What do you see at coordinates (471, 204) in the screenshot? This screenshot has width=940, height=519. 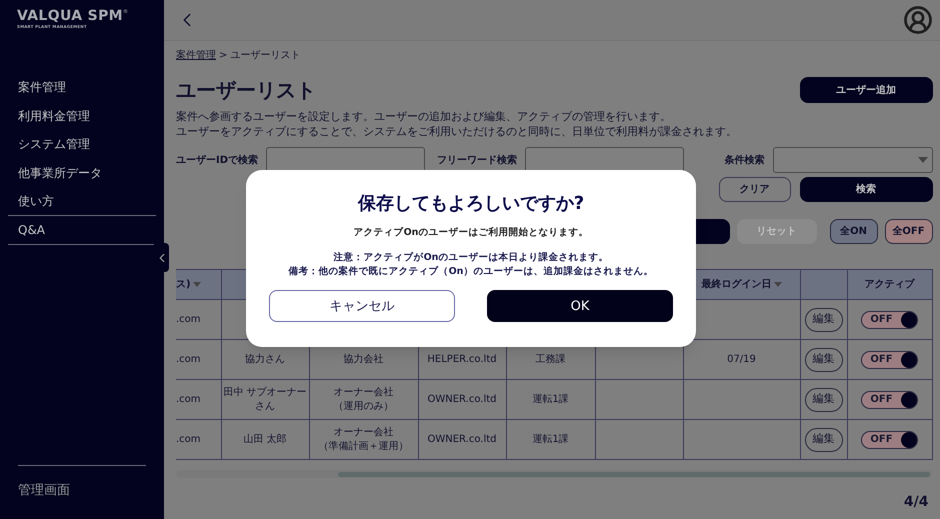 I see `dialog-title: 保存してもよろしいですか?` at bounding box center [471, 204].